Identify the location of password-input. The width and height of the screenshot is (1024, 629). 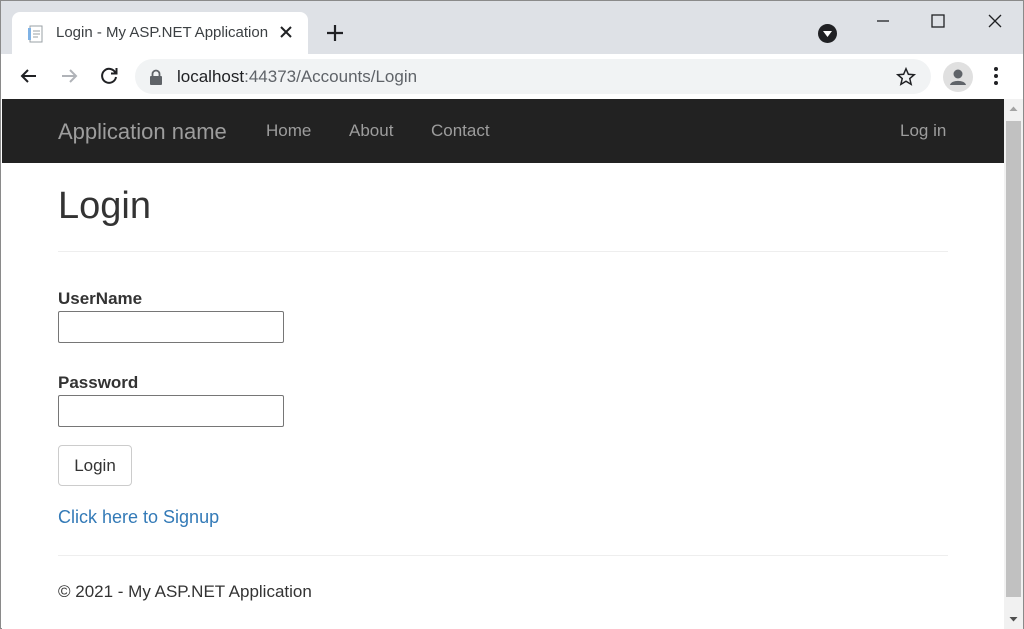
(171, 411).